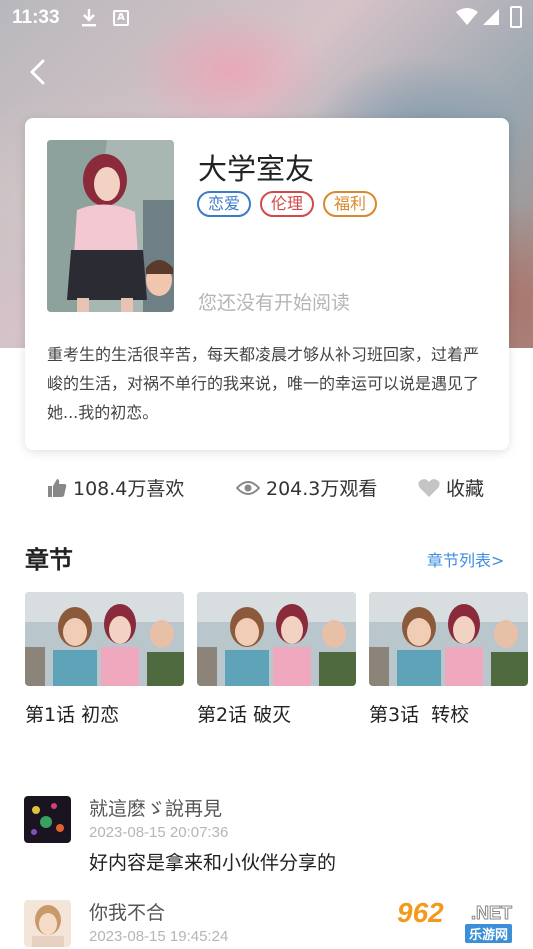  What do you see at coordinates (159, 936) in the screenshot?
I see `comment-timestamp: 2023-08-15 19:45:24` at bounding box center [159, 936].